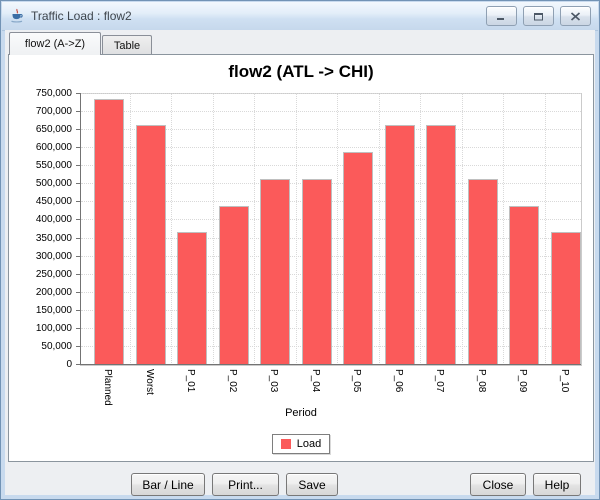 The image size is (600, 500). What do you see at coordinates (285, 444) in the screenshot?
I see `legend-load-swatch` at bounding box center [285, 444].